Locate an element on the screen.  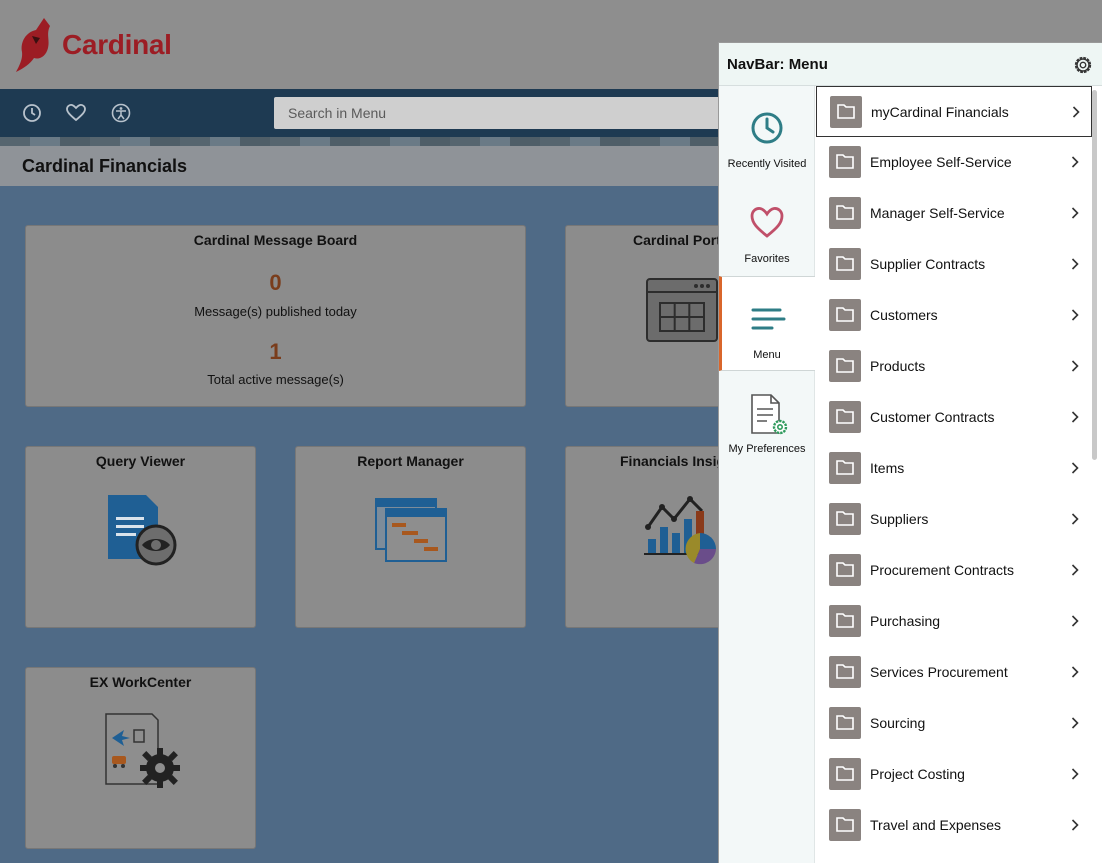
menu-item-label: Suppliers is located at coordinates (899, 519).